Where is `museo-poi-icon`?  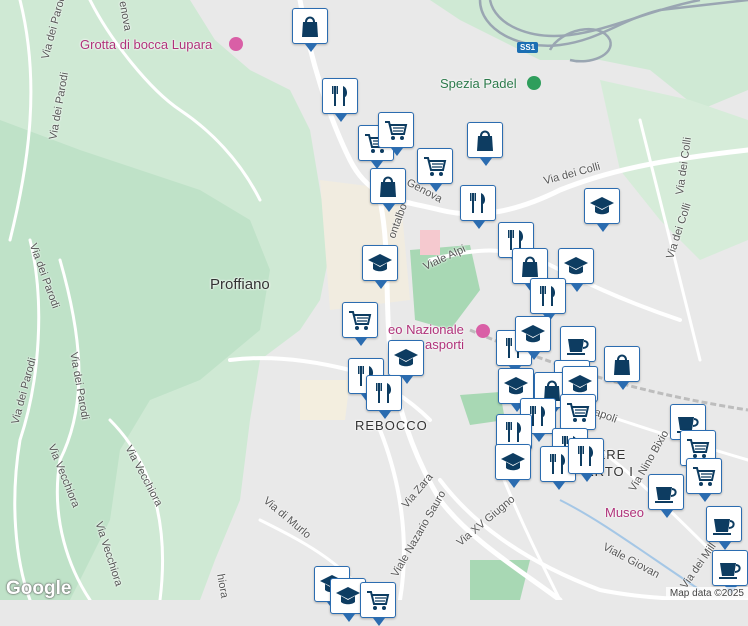
museo-poi-icon is located at coordinates (483, 331).